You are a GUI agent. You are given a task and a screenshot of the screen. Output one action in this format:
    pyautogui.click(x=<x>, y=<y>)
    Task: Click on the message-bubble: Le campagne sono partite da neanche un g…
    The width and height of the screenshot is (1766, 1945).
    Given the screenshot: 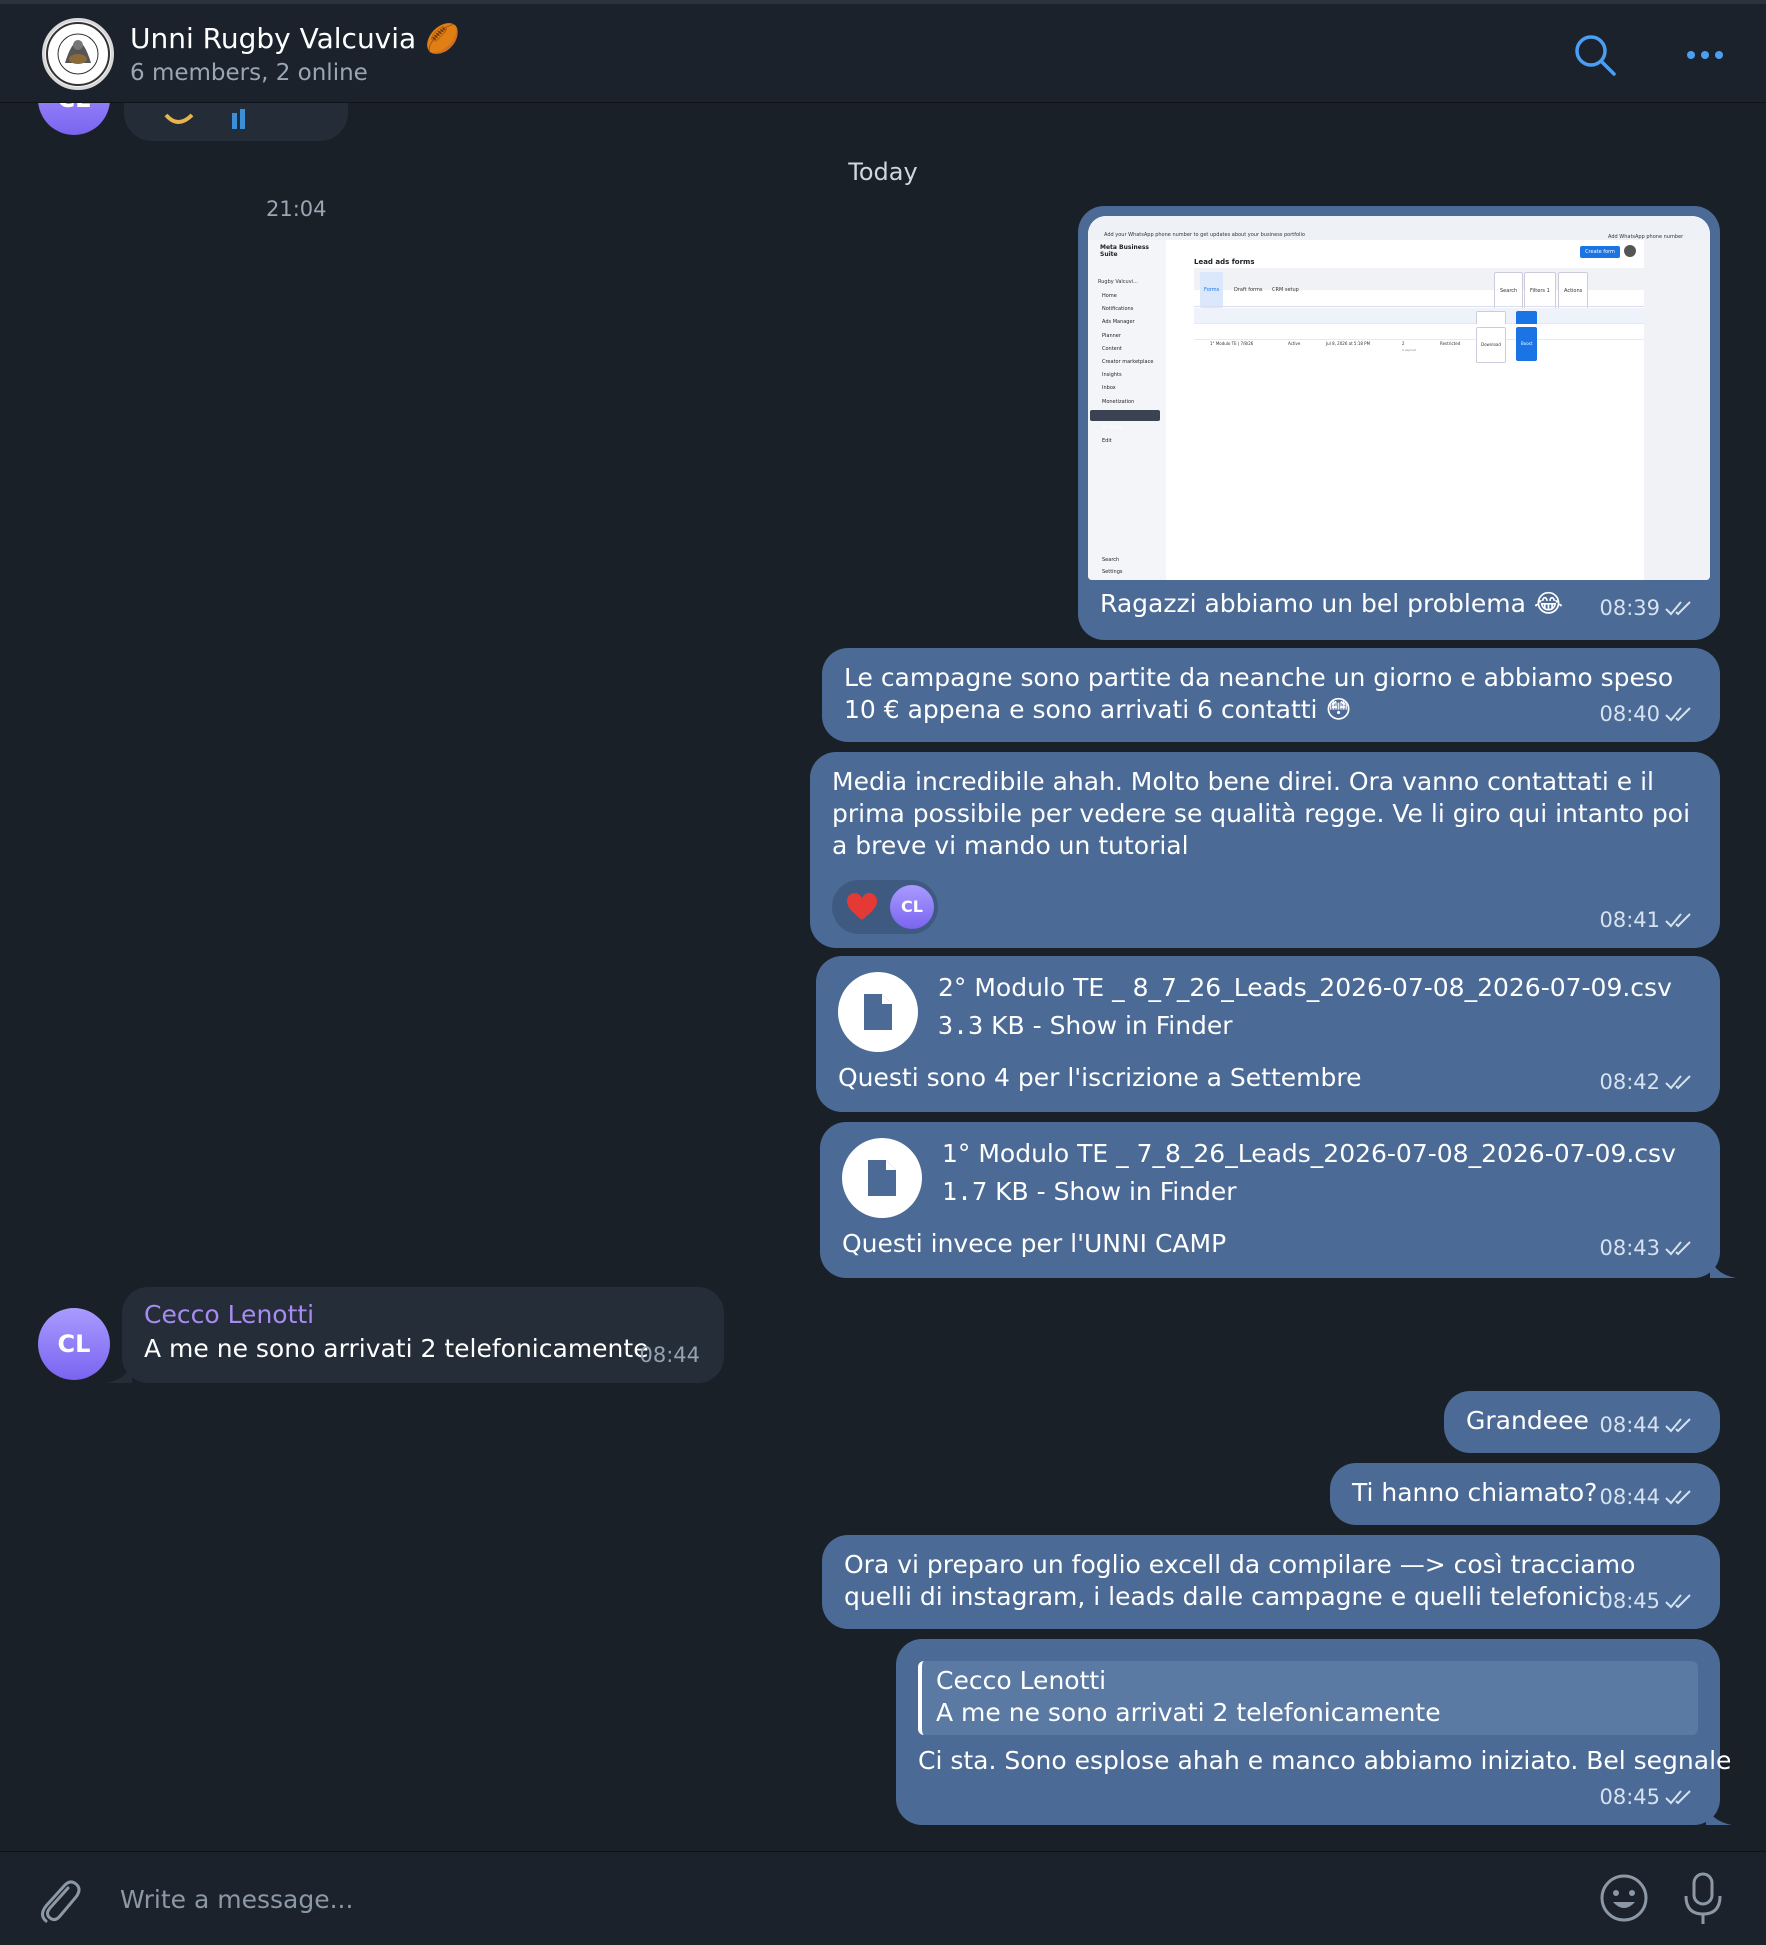 What is the action you would take?
    pyautogui.click(x=1271, y=695)
    